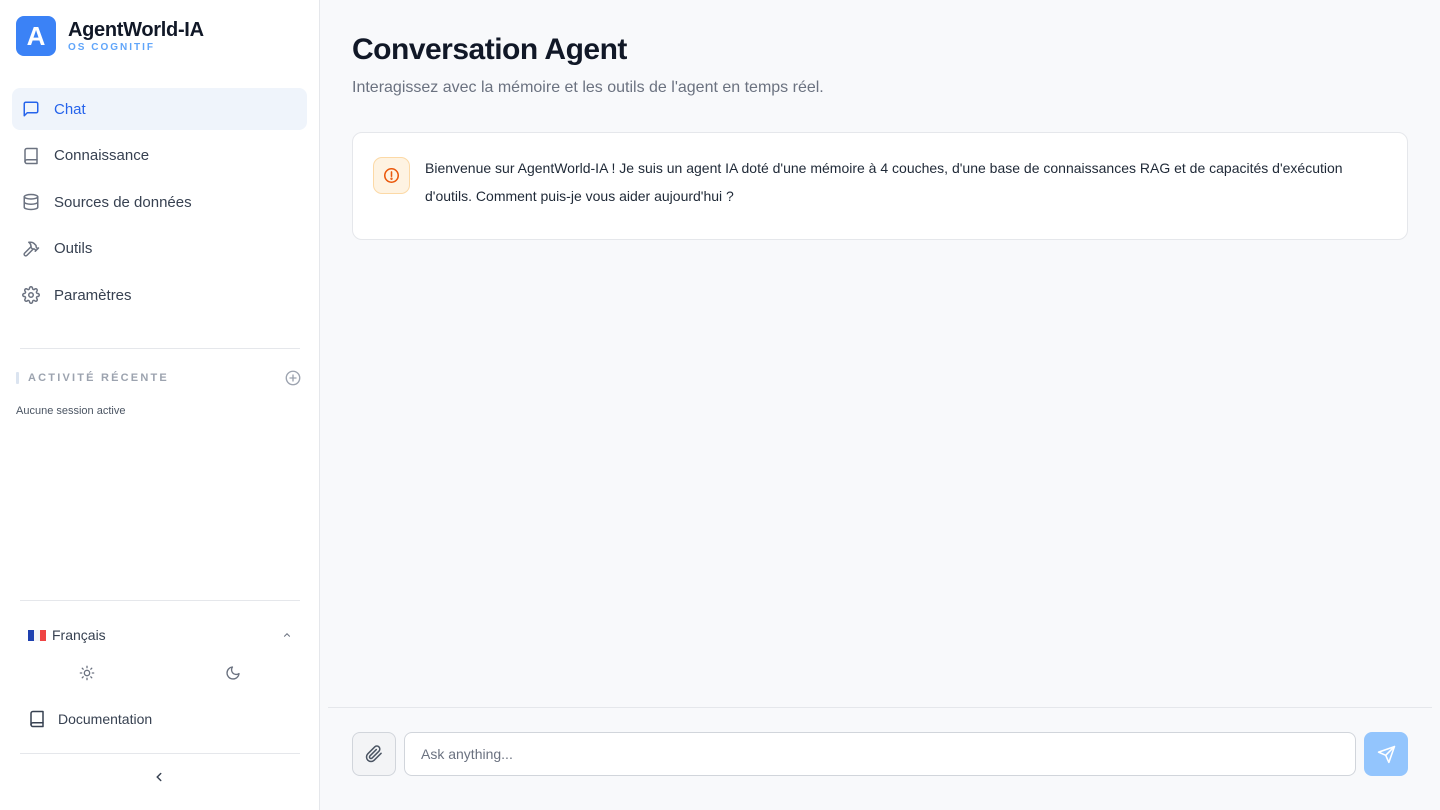 Image resolution: width=1440 pixels, height=810 pixels. I want to click on sidebar-item-label: Sources de données, so click(123, 202).